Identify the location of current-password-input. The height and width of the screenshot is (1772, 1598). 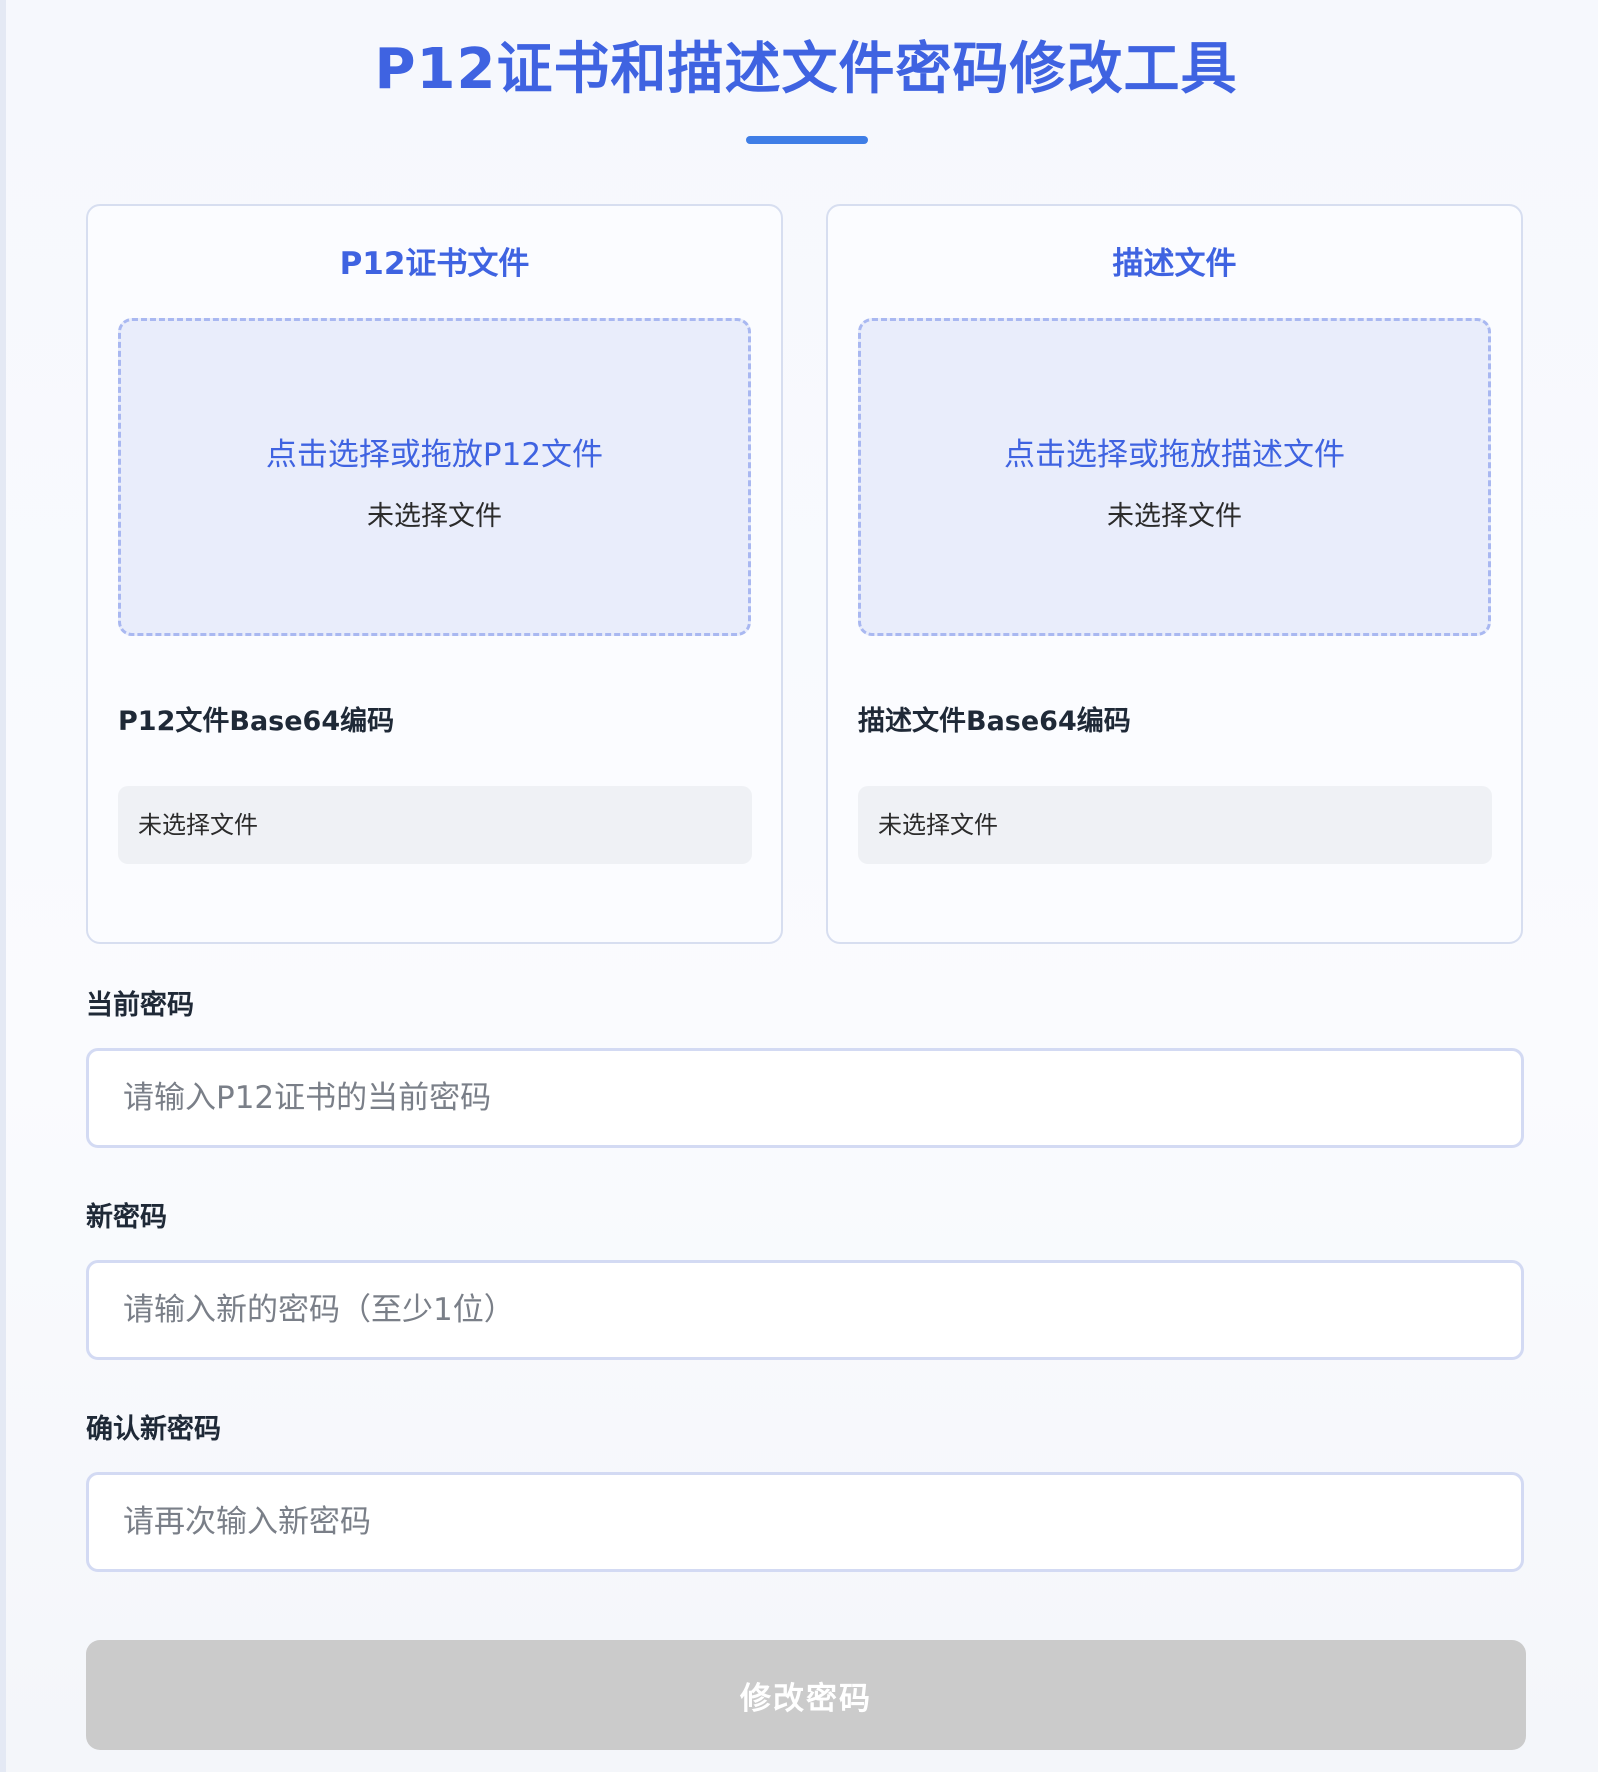
(805, 1098).